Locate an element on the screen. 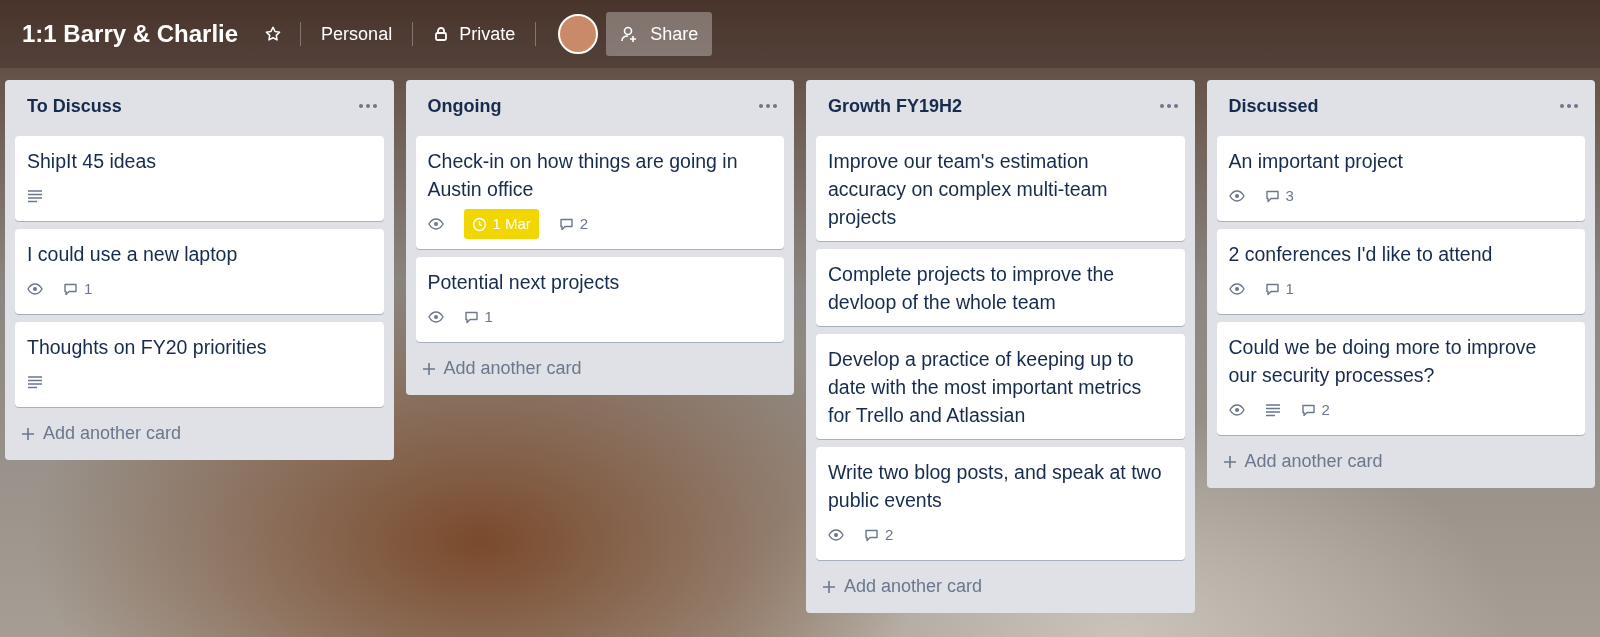 This screenshot has height=637, width=1600. card: Thoughts on FY20 priorities is located at coordinates (199, 364).